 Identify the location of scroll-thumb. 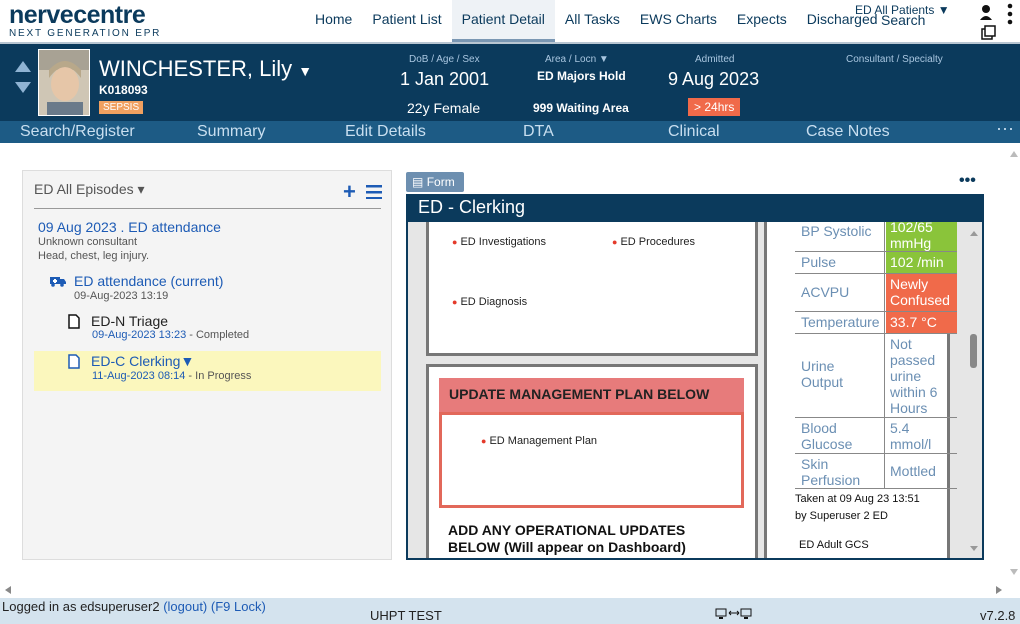
(973, 351).